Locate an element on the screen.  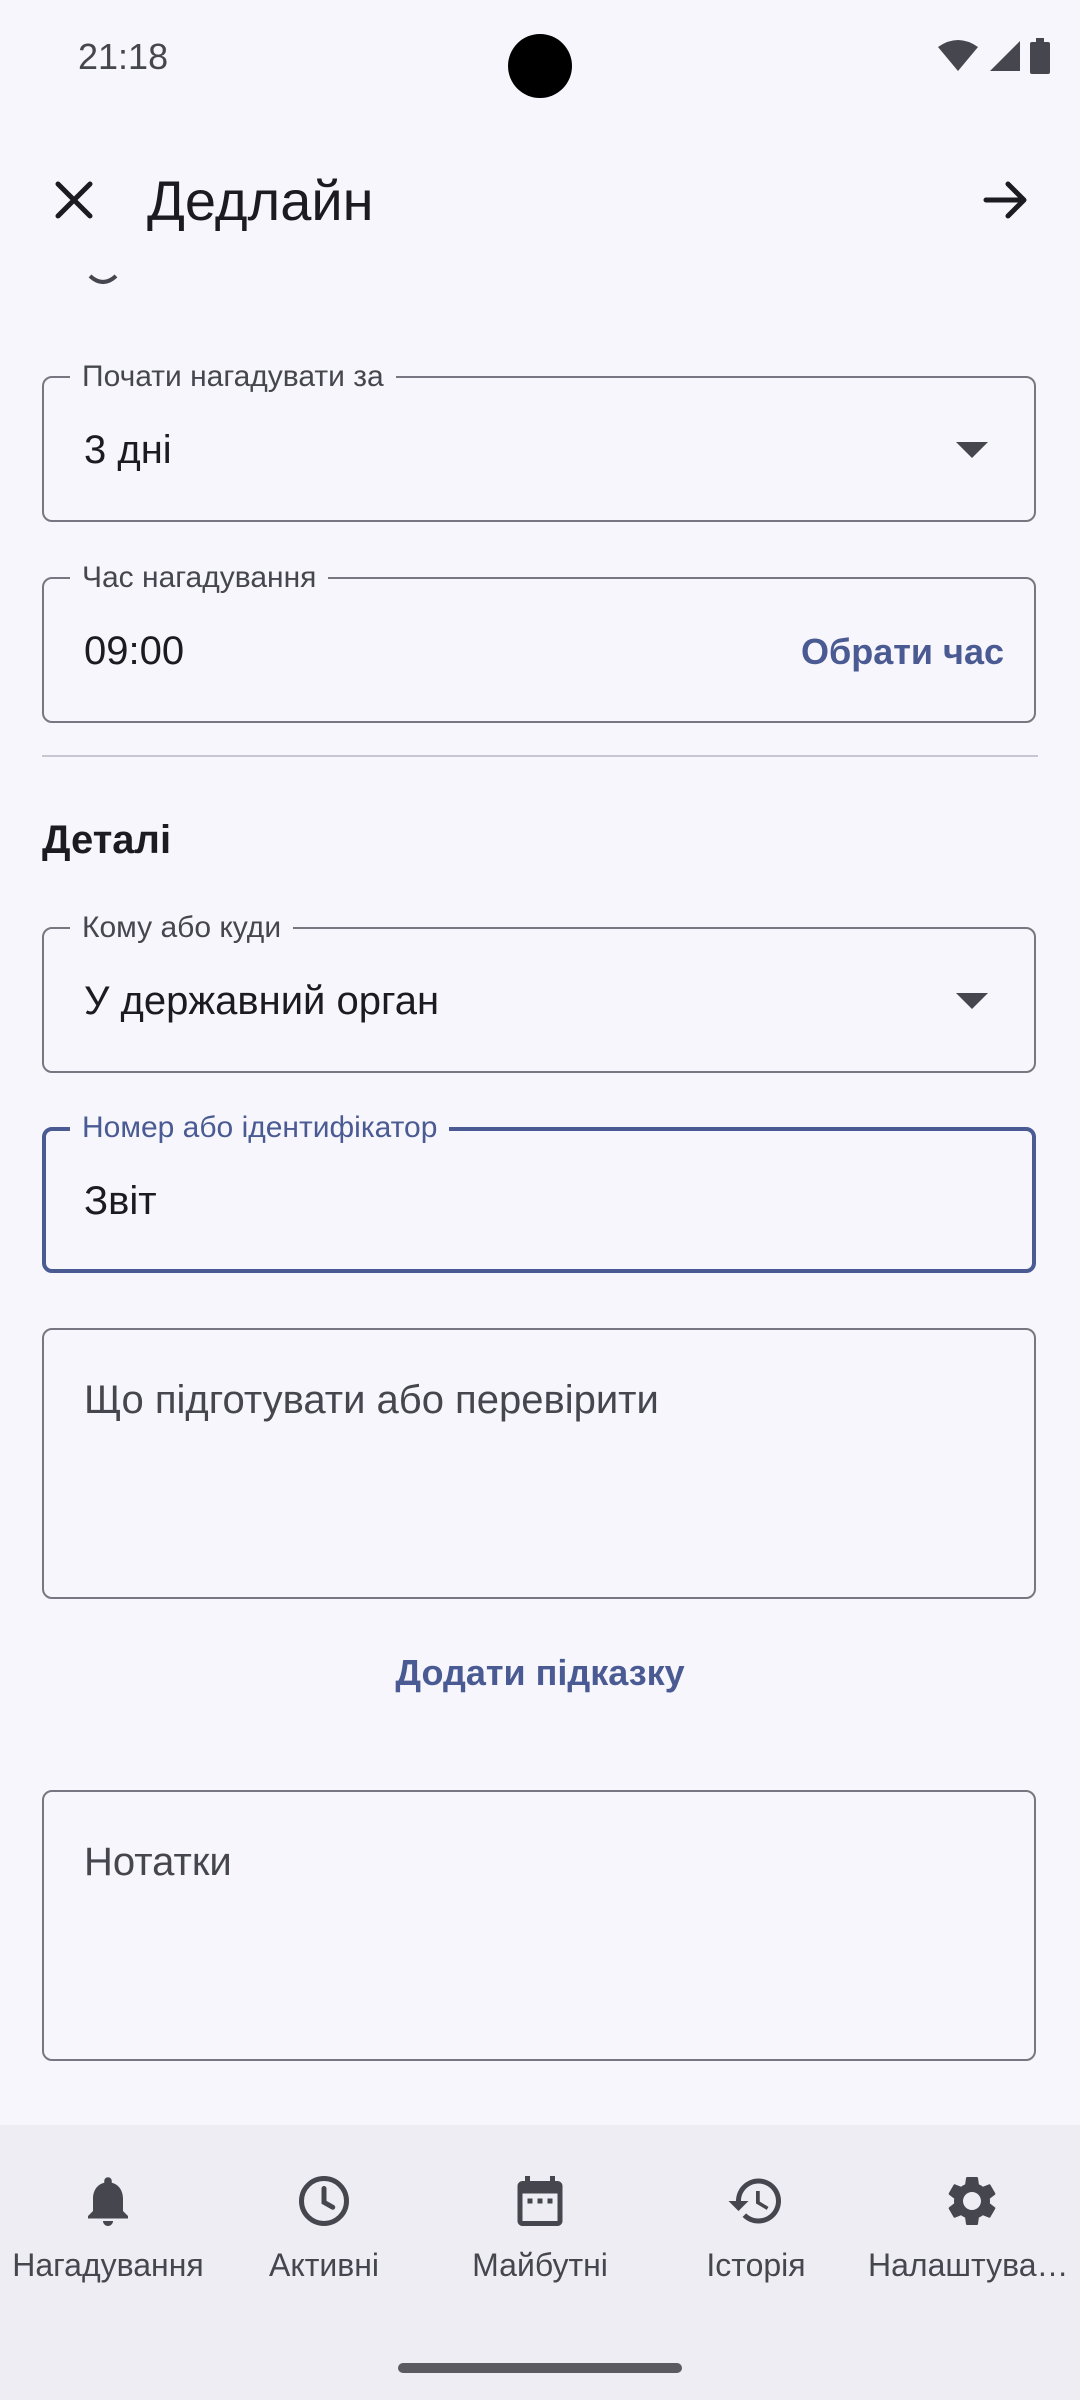
nav-item-upcoming: Майбутні is located at coordinates (540, 2235).